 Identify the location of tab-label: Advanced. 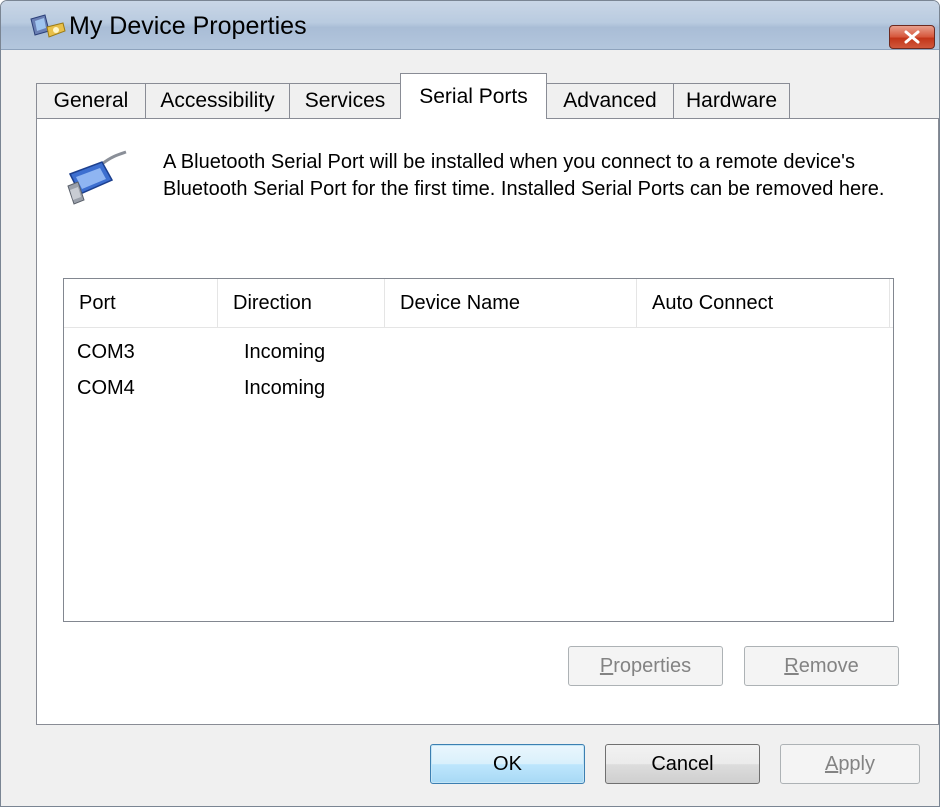
(610, 100).